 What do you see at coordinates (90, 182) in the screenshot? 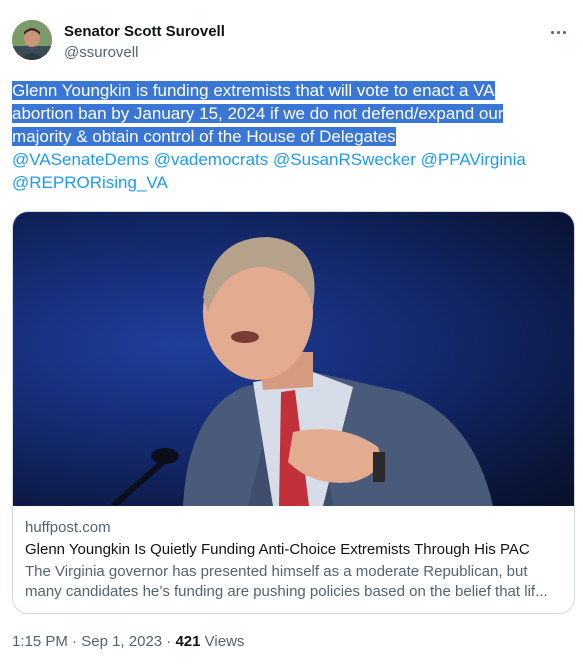
I see `mention-link: @REPRORising_VA` at bounding box center [90, 182].